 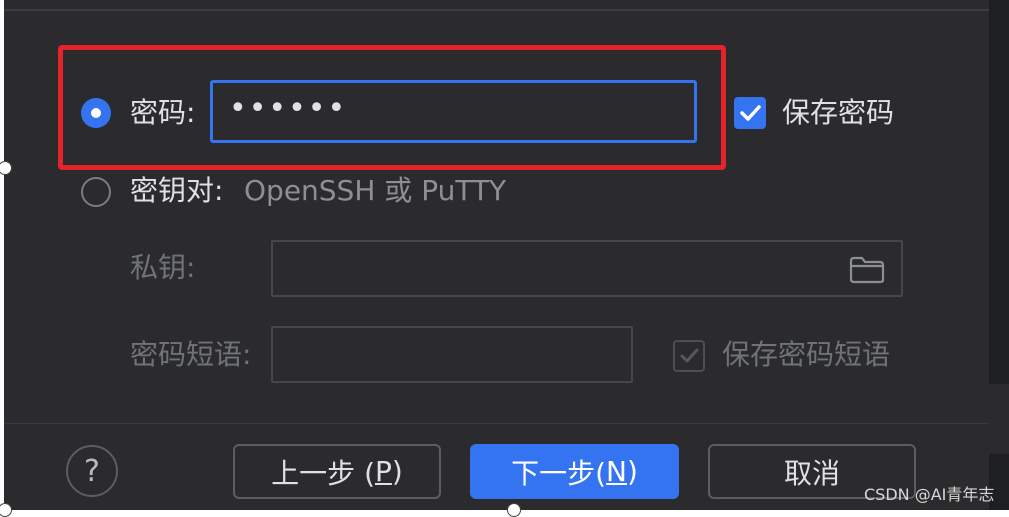 What do you see at coordinates (514, 510) in the screenshot?
I see `selection-handle-bottom` at bounding box center [514, 510].